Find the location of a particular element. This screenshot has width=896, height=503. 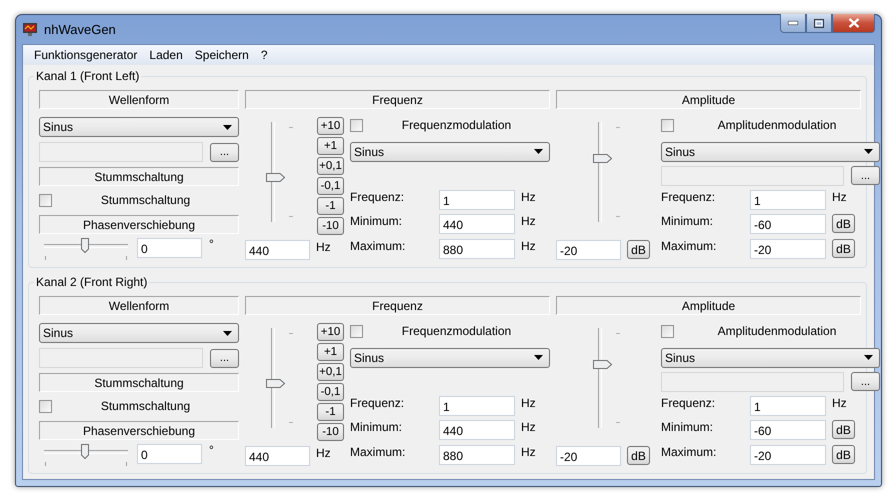

section-header: Phasenverschiebung is located at coordinates (139, 224).